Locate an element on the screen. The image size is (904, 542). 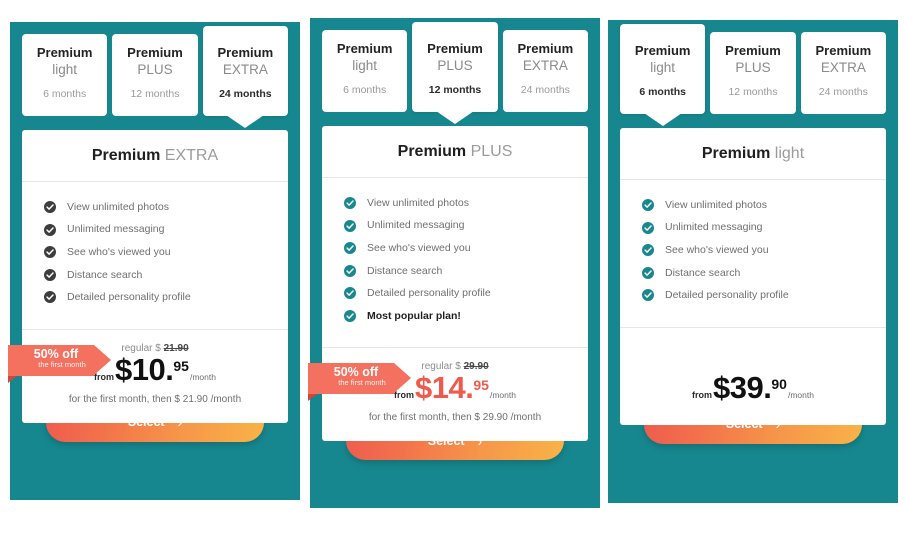
current-price: from$14.95/month is located at coordinates (455, 387).